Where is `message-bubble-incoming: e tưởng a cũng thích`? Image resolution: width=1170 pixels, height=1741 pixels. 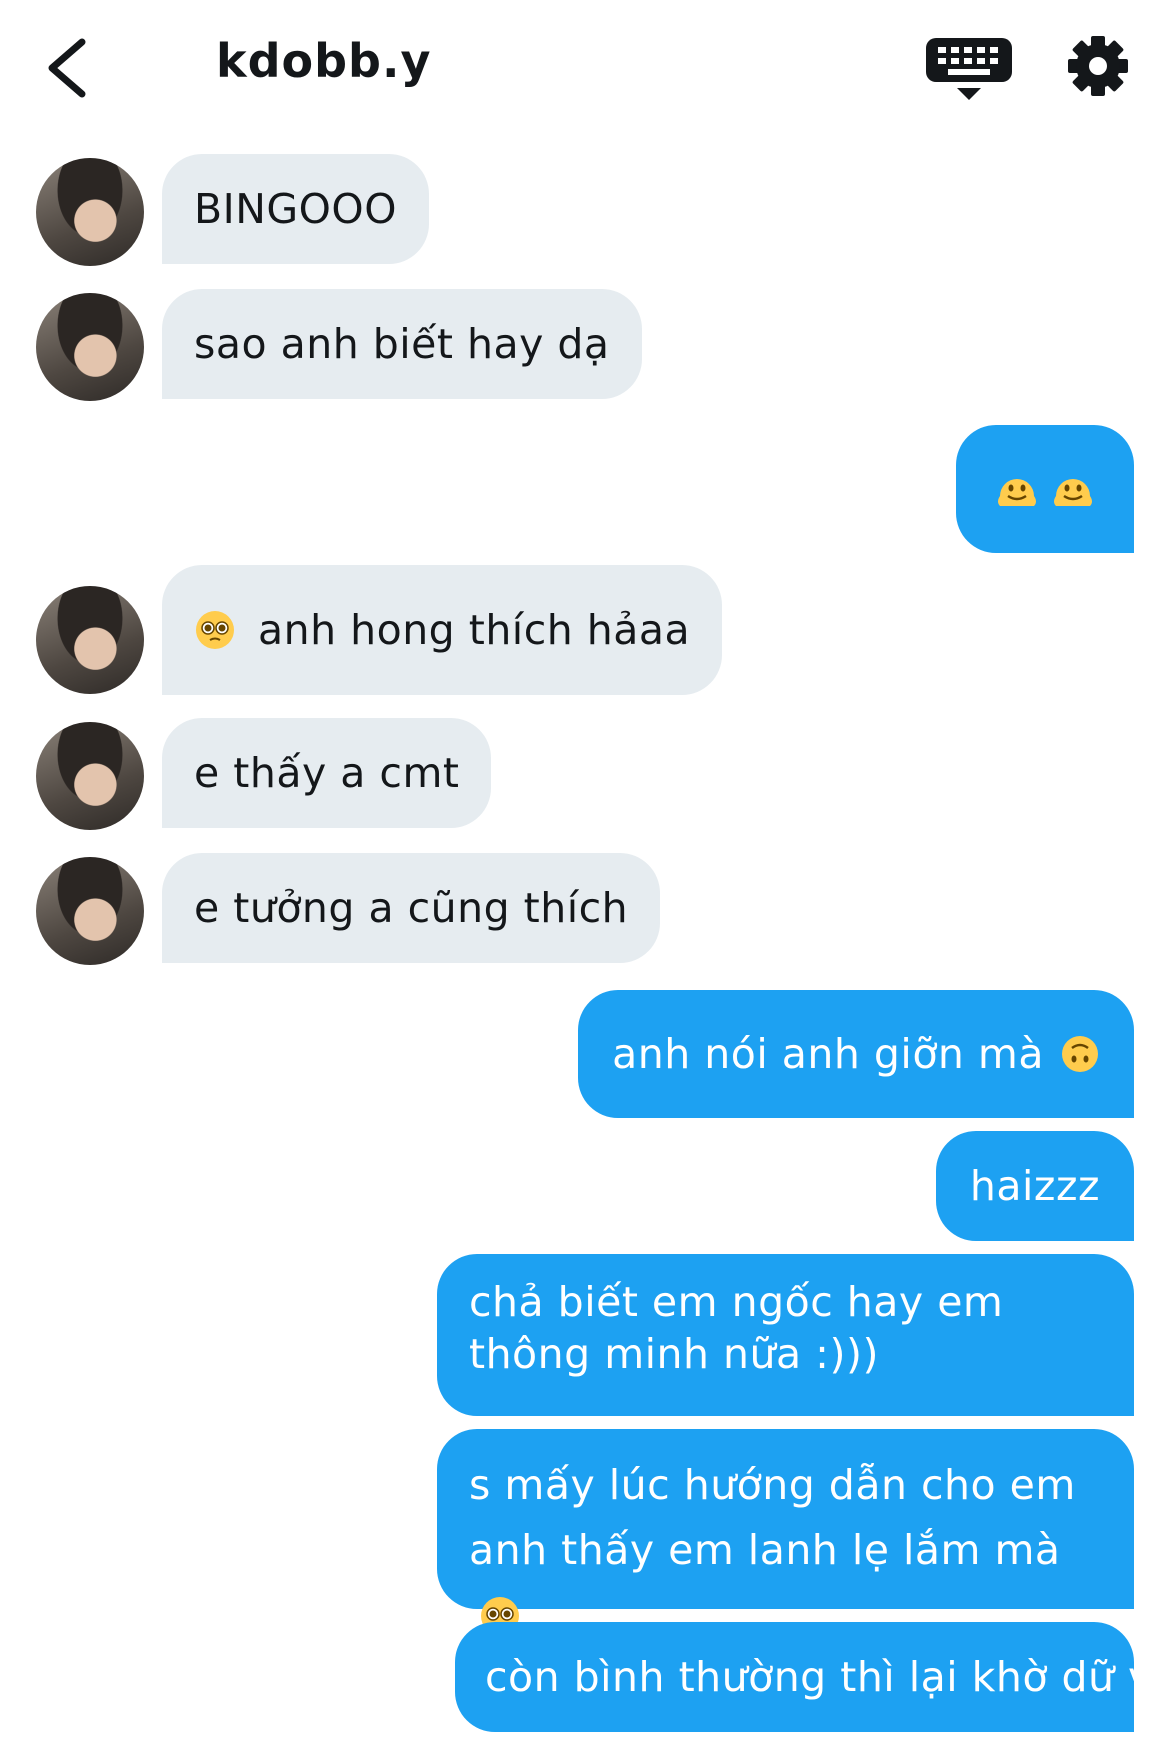
message-bubble-incoming: e tưởng a cũng thích is located at coordinates (411, 908).